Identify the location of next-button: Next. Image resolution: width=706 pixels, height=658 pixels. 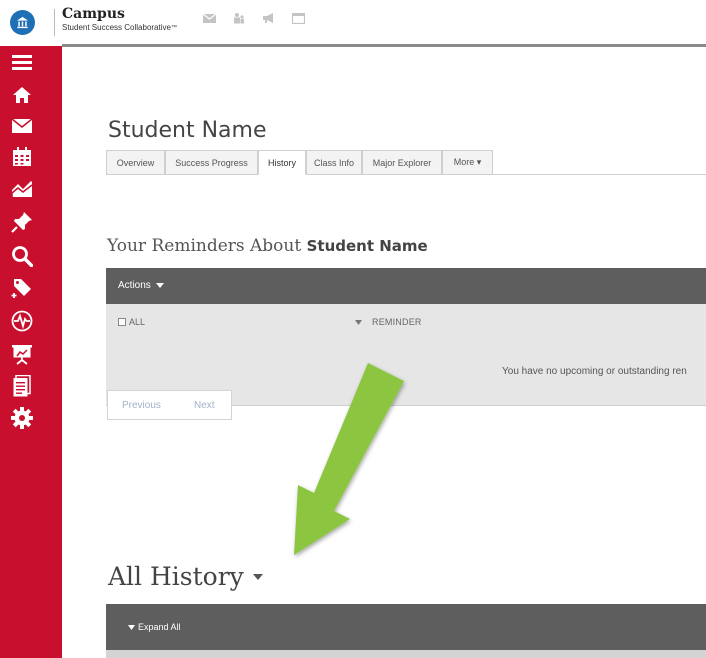
(204, 405).